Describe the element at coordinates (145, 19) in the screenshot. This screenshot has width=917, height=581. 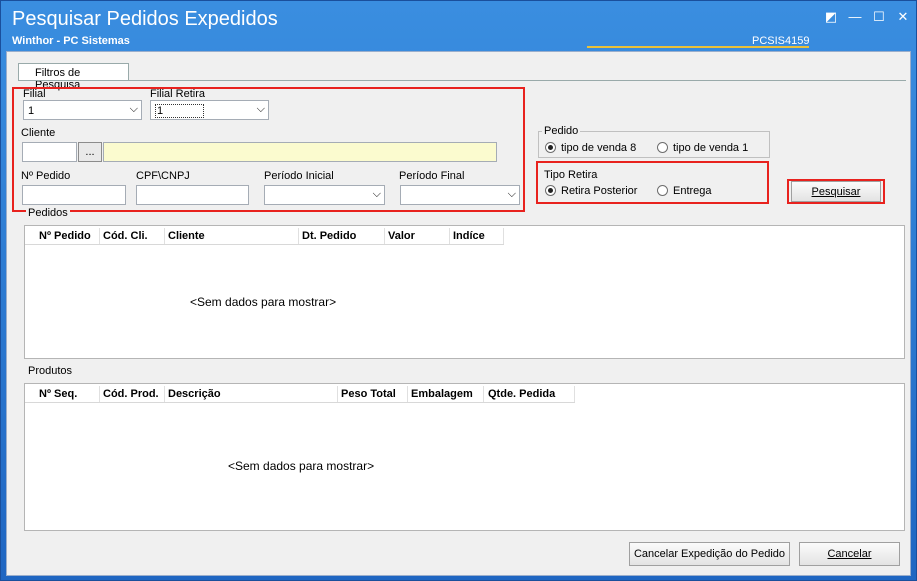
I see `window-title: Pesquisar Pedidos Expedidos` at that location.